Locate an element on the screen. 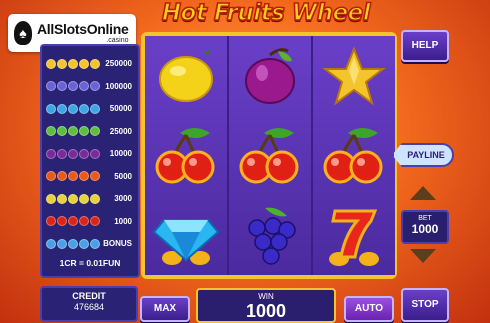 The width and height of the screenshot is (490, 323). credit-label: CREDIT is located at coordinates (89, 296).